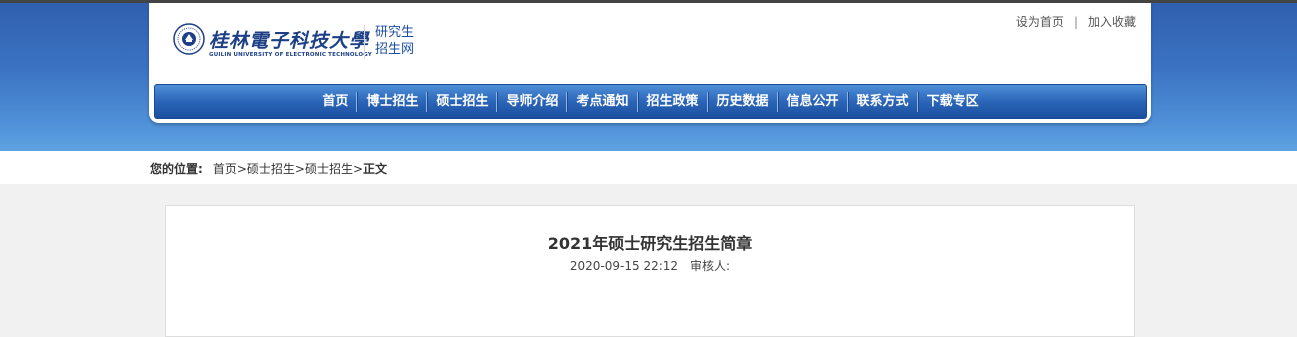 This screenshot has width=1297, height=337. What do you see at coordinates (335, 101) in the screenshot?
I see `nav-item-home: 首页` at bounding box center [335, 101].